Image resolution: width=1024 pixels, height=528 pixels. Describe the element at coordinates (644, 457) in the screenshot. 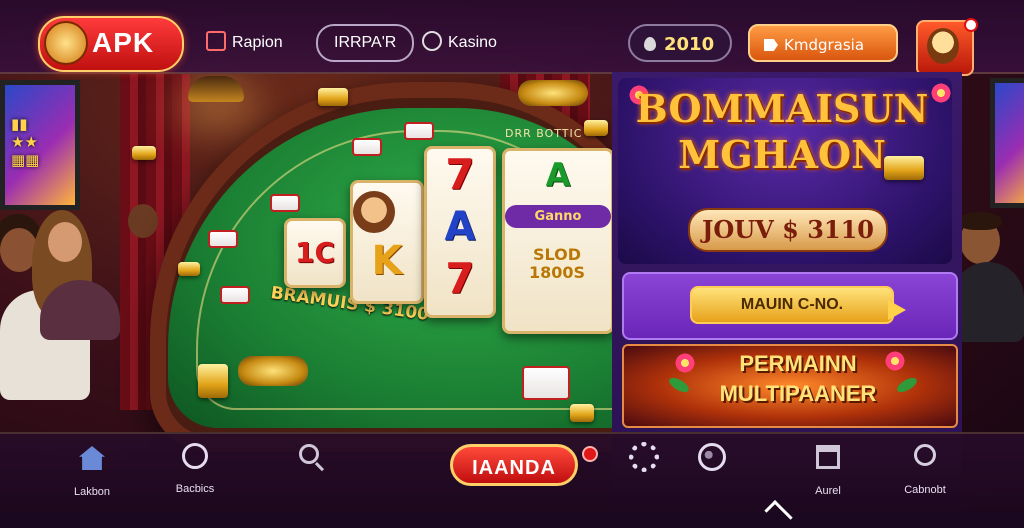

I see `gear-icon` at that location.